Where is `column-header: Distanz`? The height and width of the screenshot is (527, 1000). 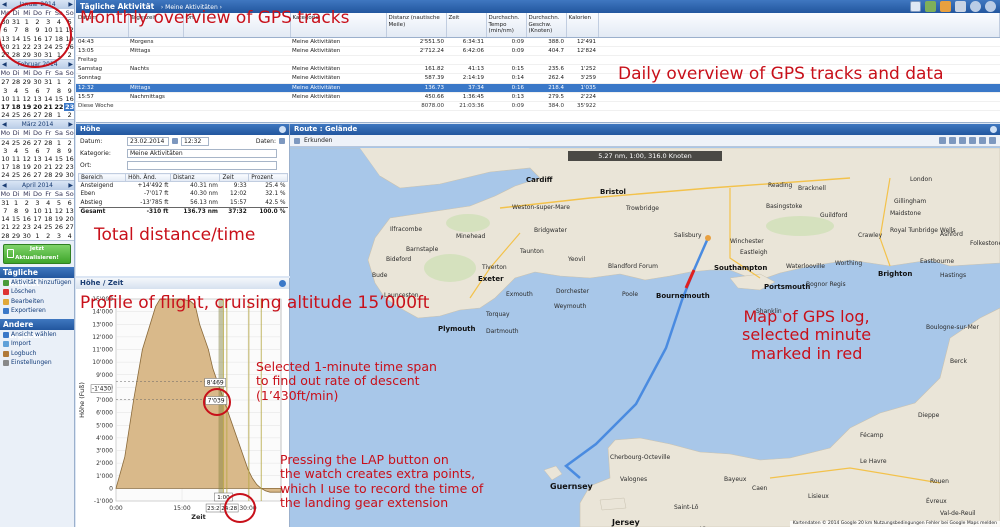
column-header: Distanz is located at coordinates (195, 177).